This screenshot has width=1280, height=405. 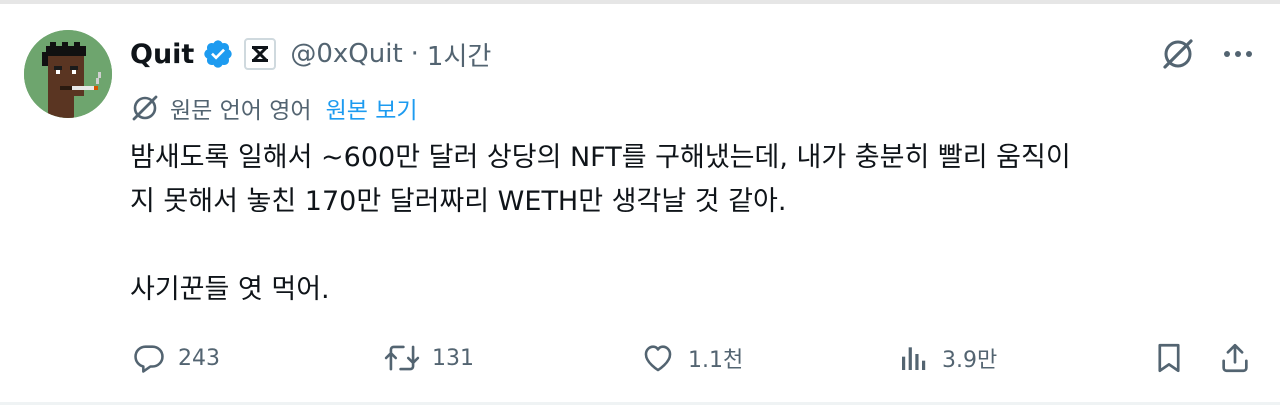 I want to click on views-button: 3.9만, so click(x=947, y=358).